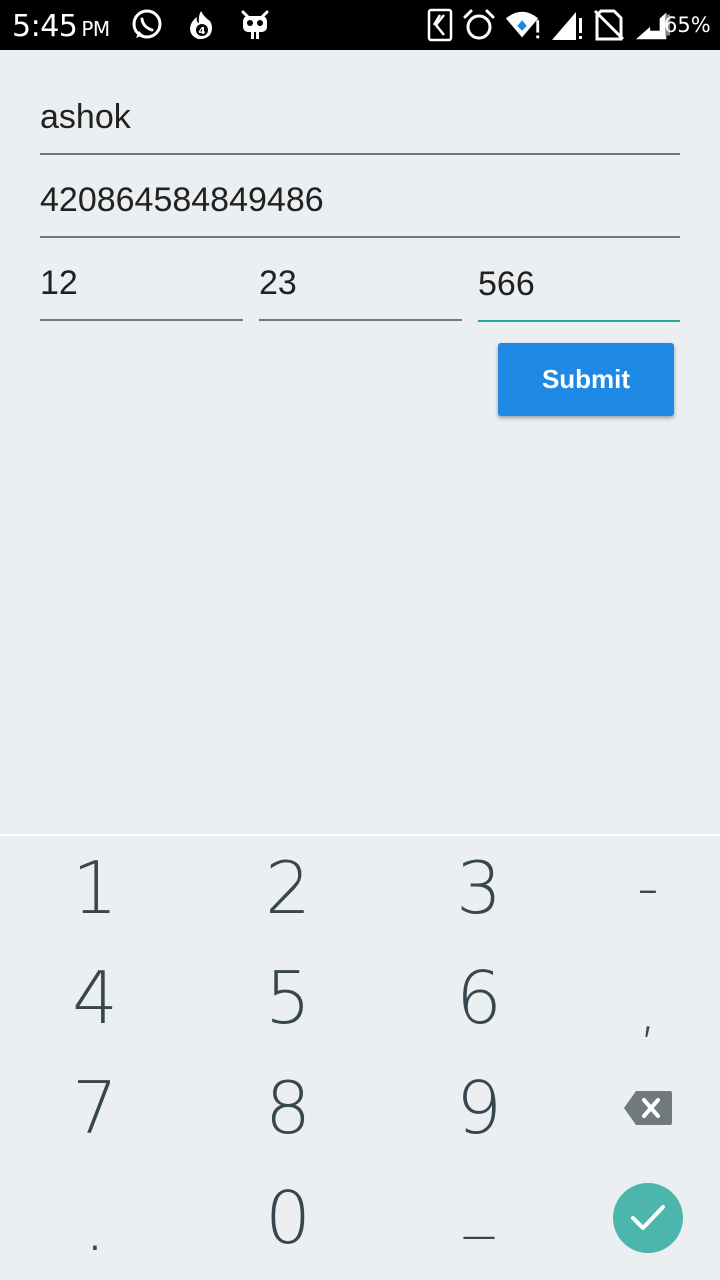 This screenshot has height=1280, width=720. I want to click on key-minus: -, so click(641, 888).